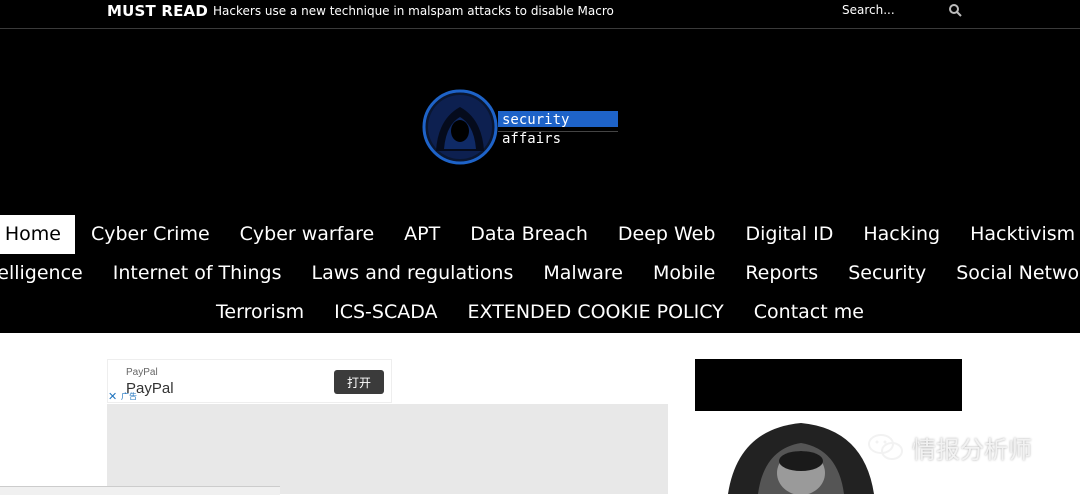  What do you see at coordinates (781, 273) in the screenshot?
I see `nav-item-reports: Reports` at bounding box center [781, 273].